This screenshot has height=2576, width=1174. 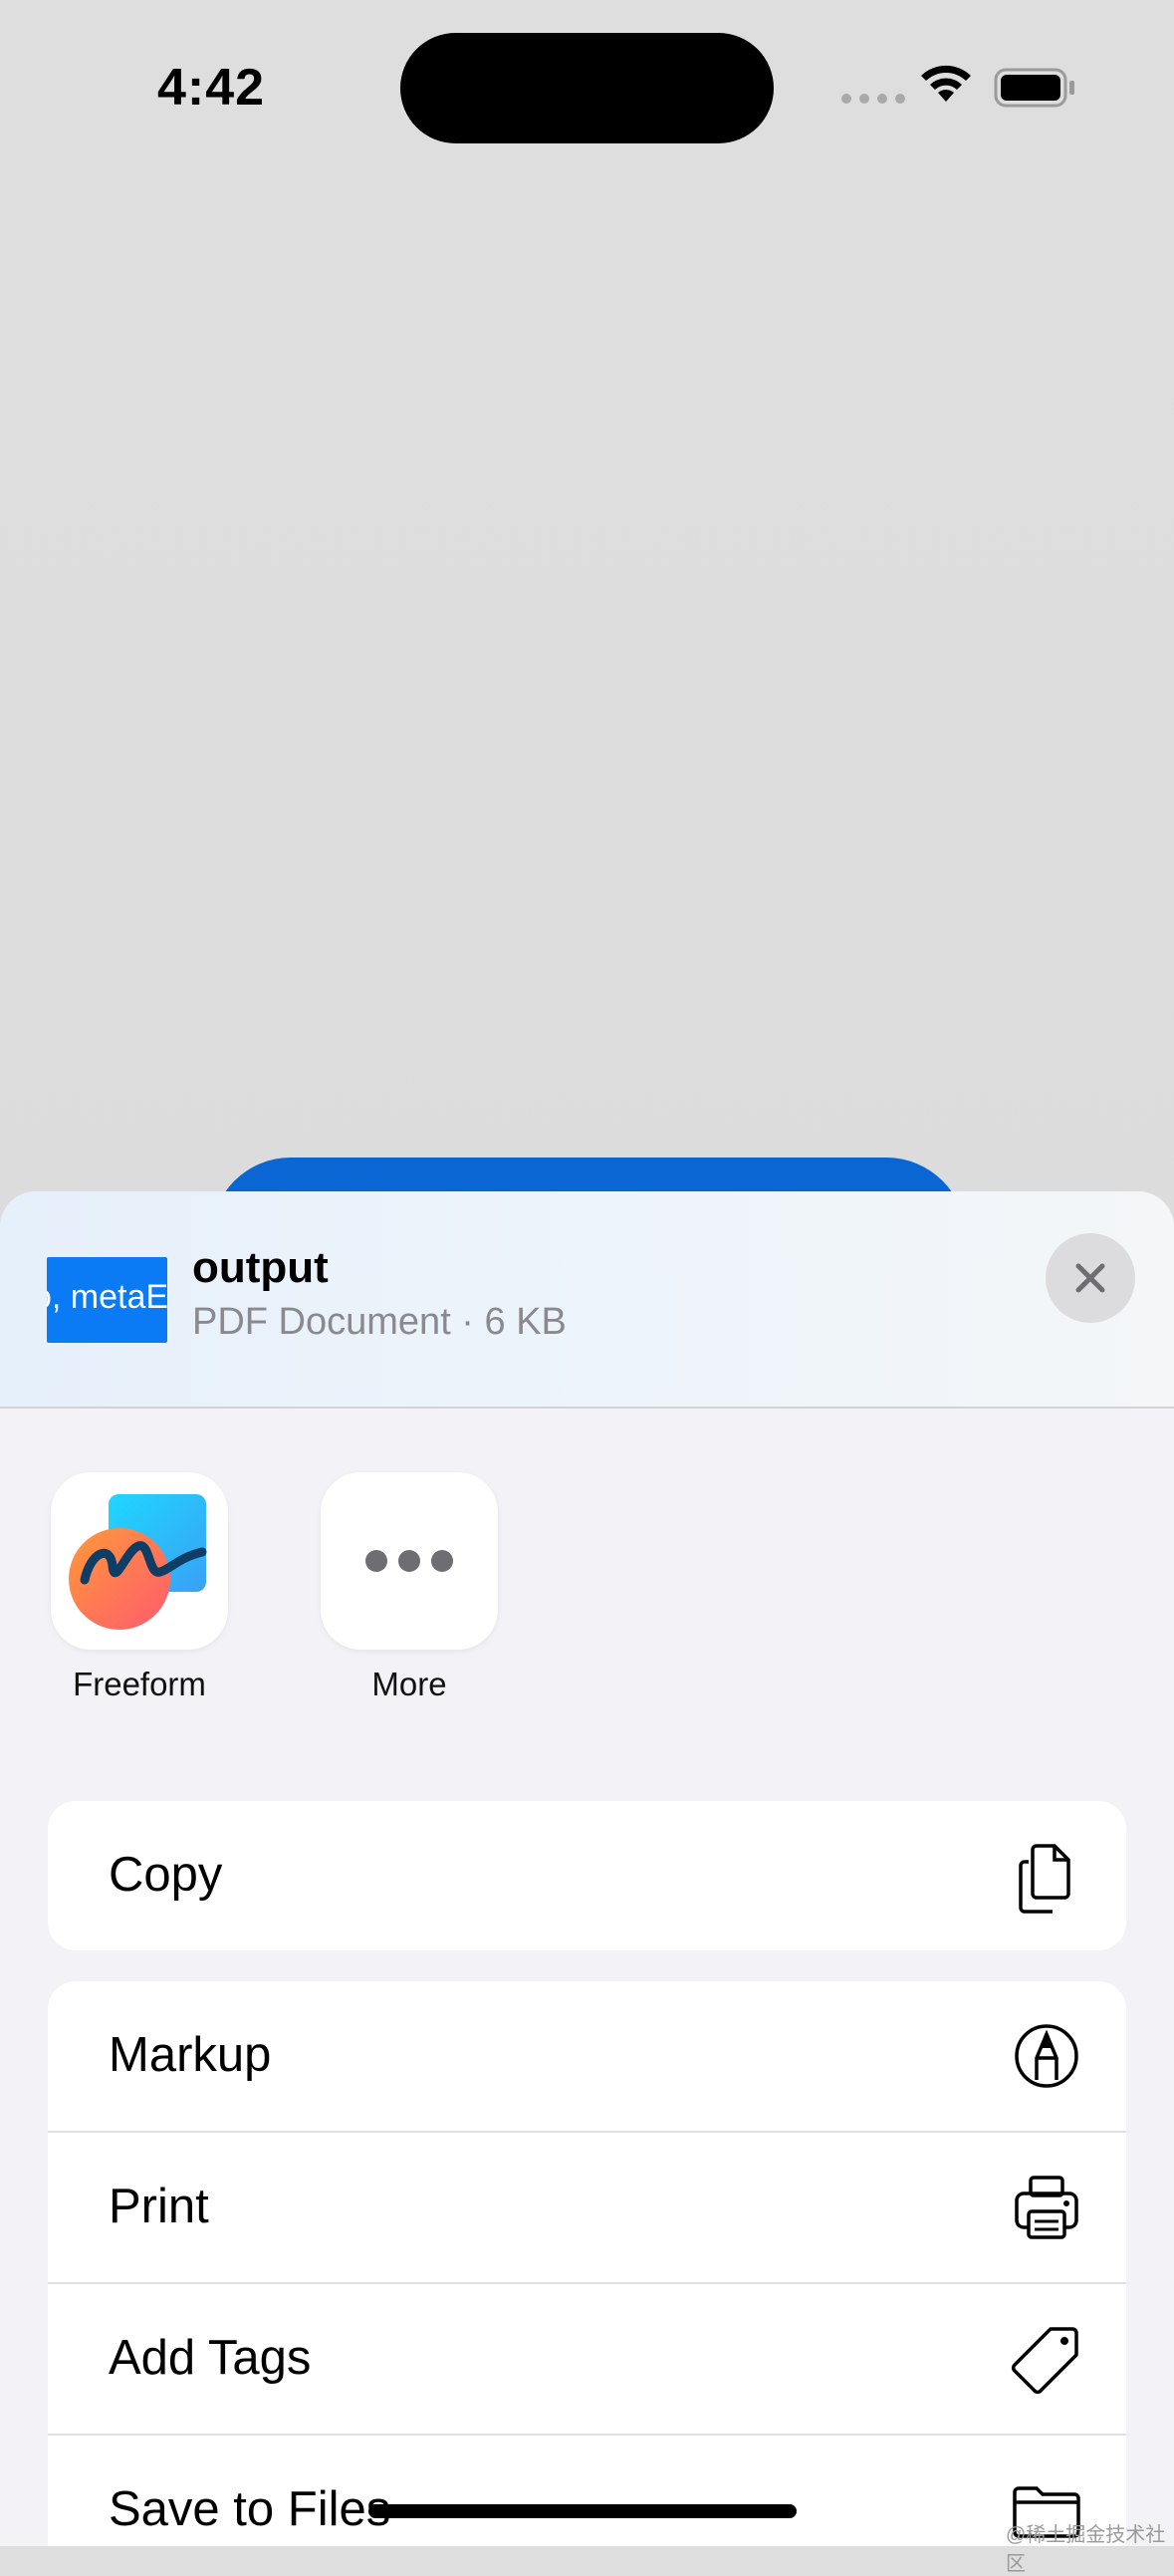 What do you see at coordinates (1034, 88) in the screenshot?
I see `battery-icon` at bounding box center [1034, 88].